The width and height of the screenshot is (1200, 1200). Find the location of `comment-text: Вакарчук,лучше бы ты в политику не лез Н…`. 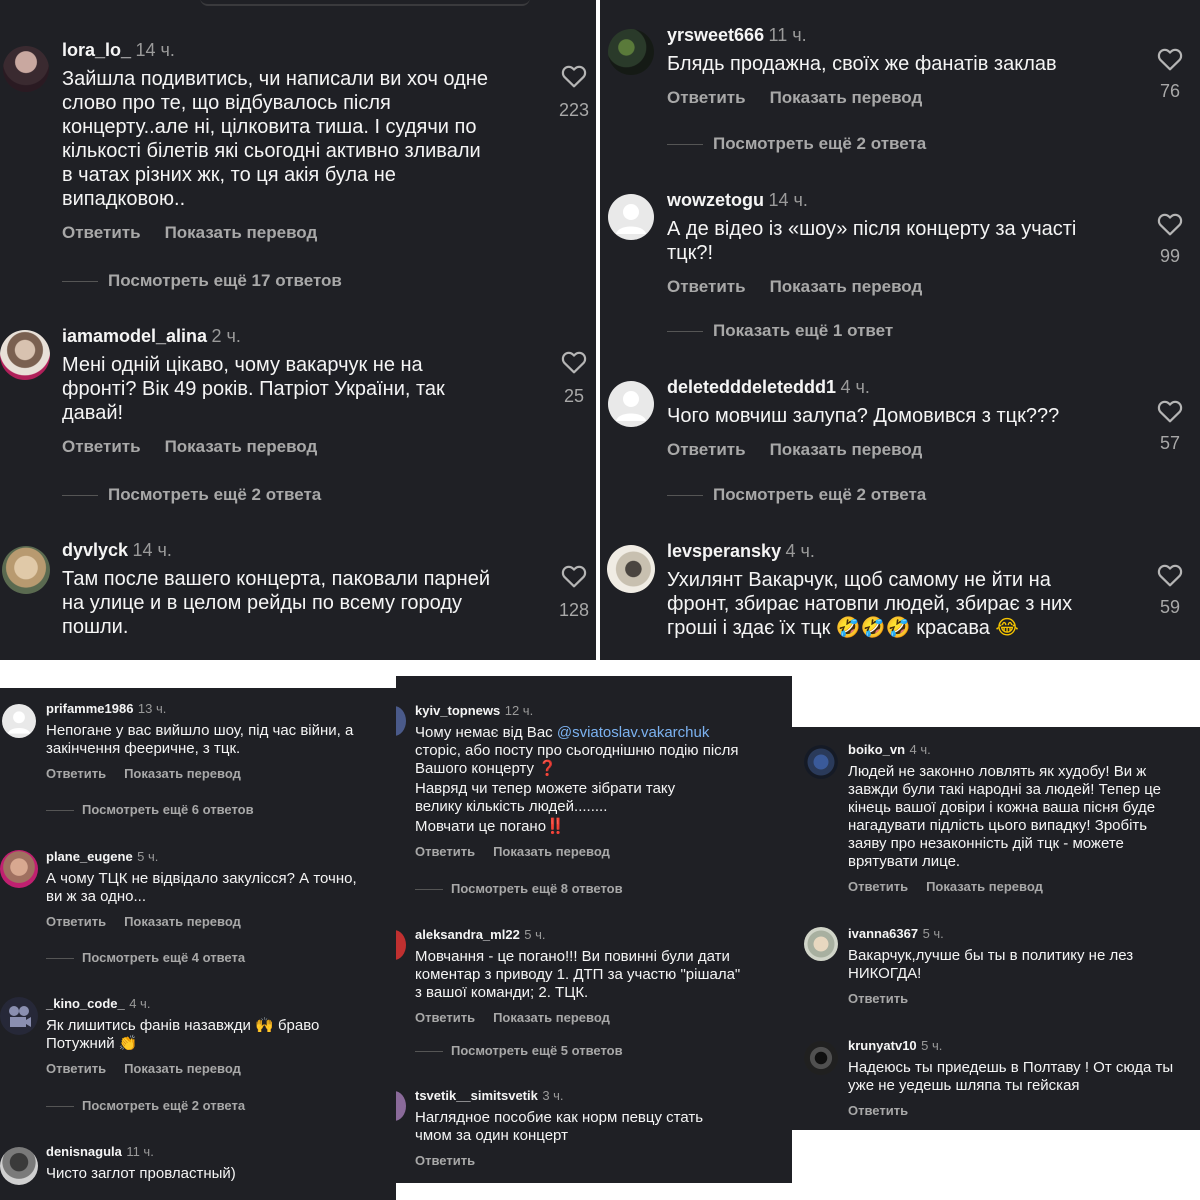

comment-text: Вакарчук,лучше бы ты в политику не лез Н… is located at coordinates (991, 964).